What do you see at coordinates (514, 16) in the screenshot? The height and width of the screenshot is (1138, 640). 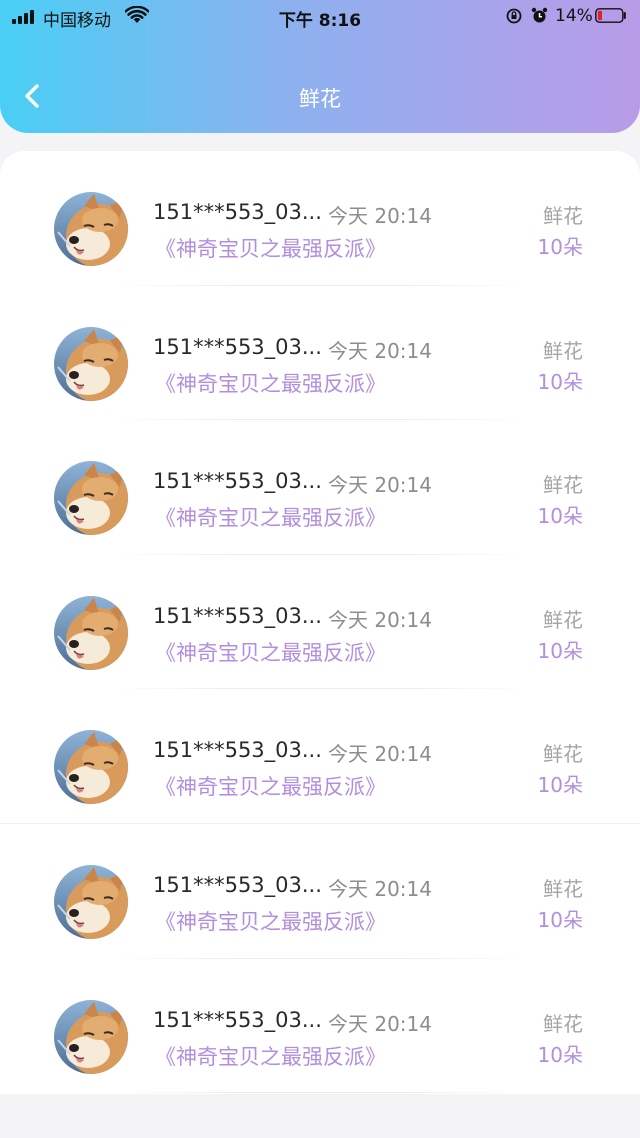 I see `orientation-lock-icon` at bounding box center [514, 16].